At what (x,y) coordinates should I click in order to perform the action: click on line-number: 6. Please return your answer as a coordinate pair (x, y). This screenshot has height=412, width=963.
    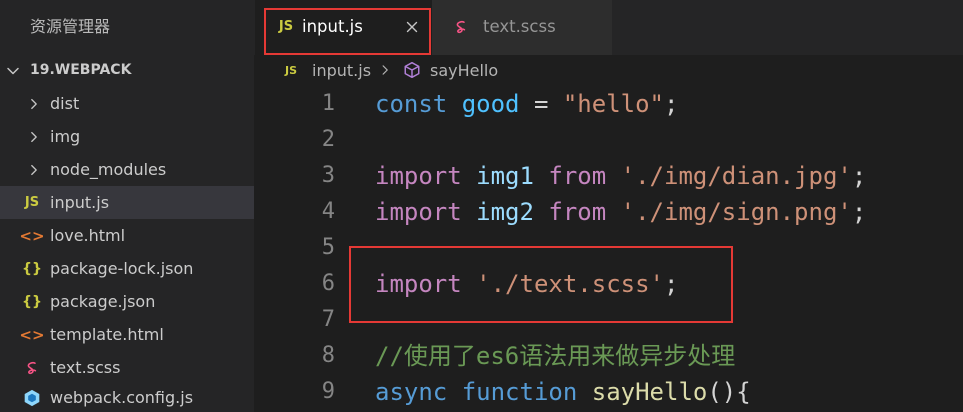
    Looking at the image, I should click on (328, 283).